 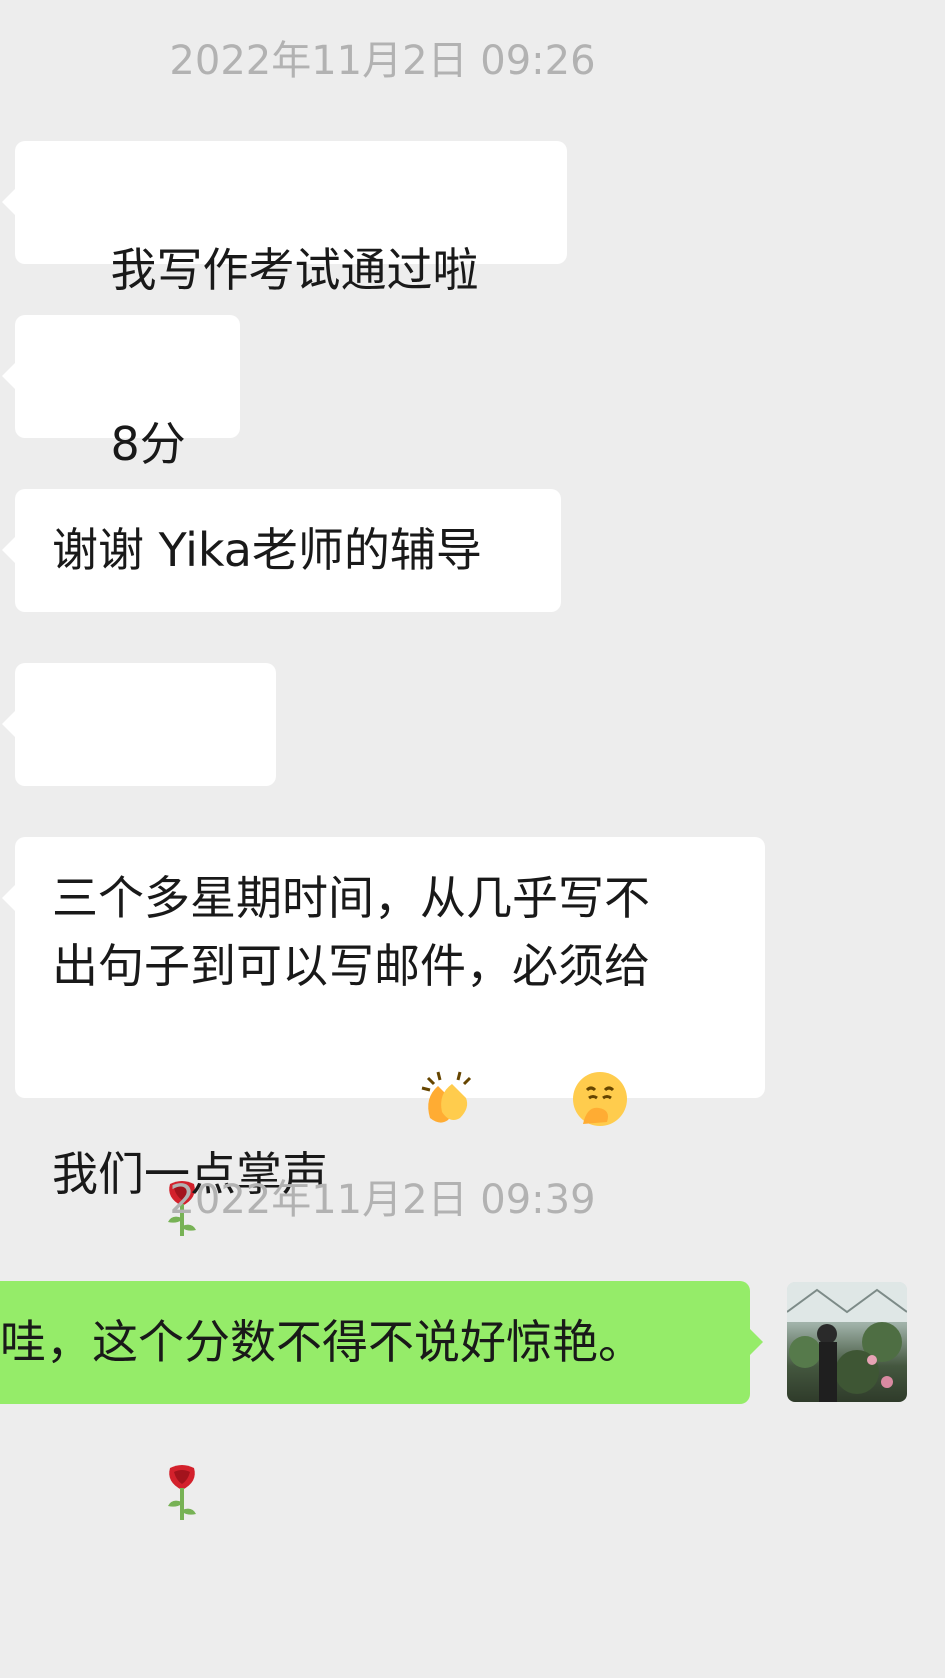 I want to click on avatar, so click(x=847, y=1342).